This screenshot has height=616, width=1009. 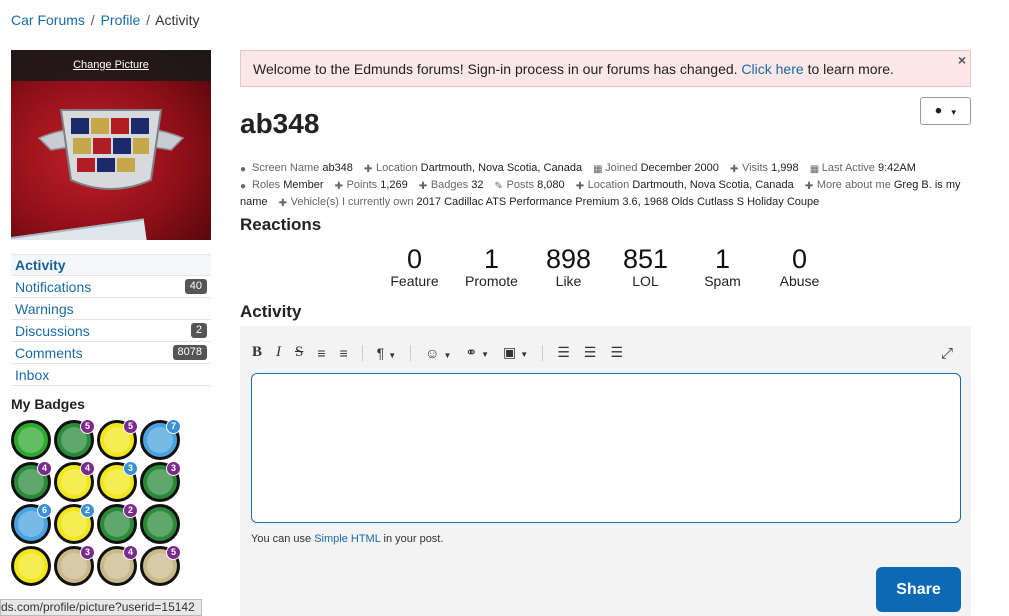 What do you see at coordinates (160, 439) in the screenshot?
I see `comment-badge-icon: 7` at bounding box center [160, 439].